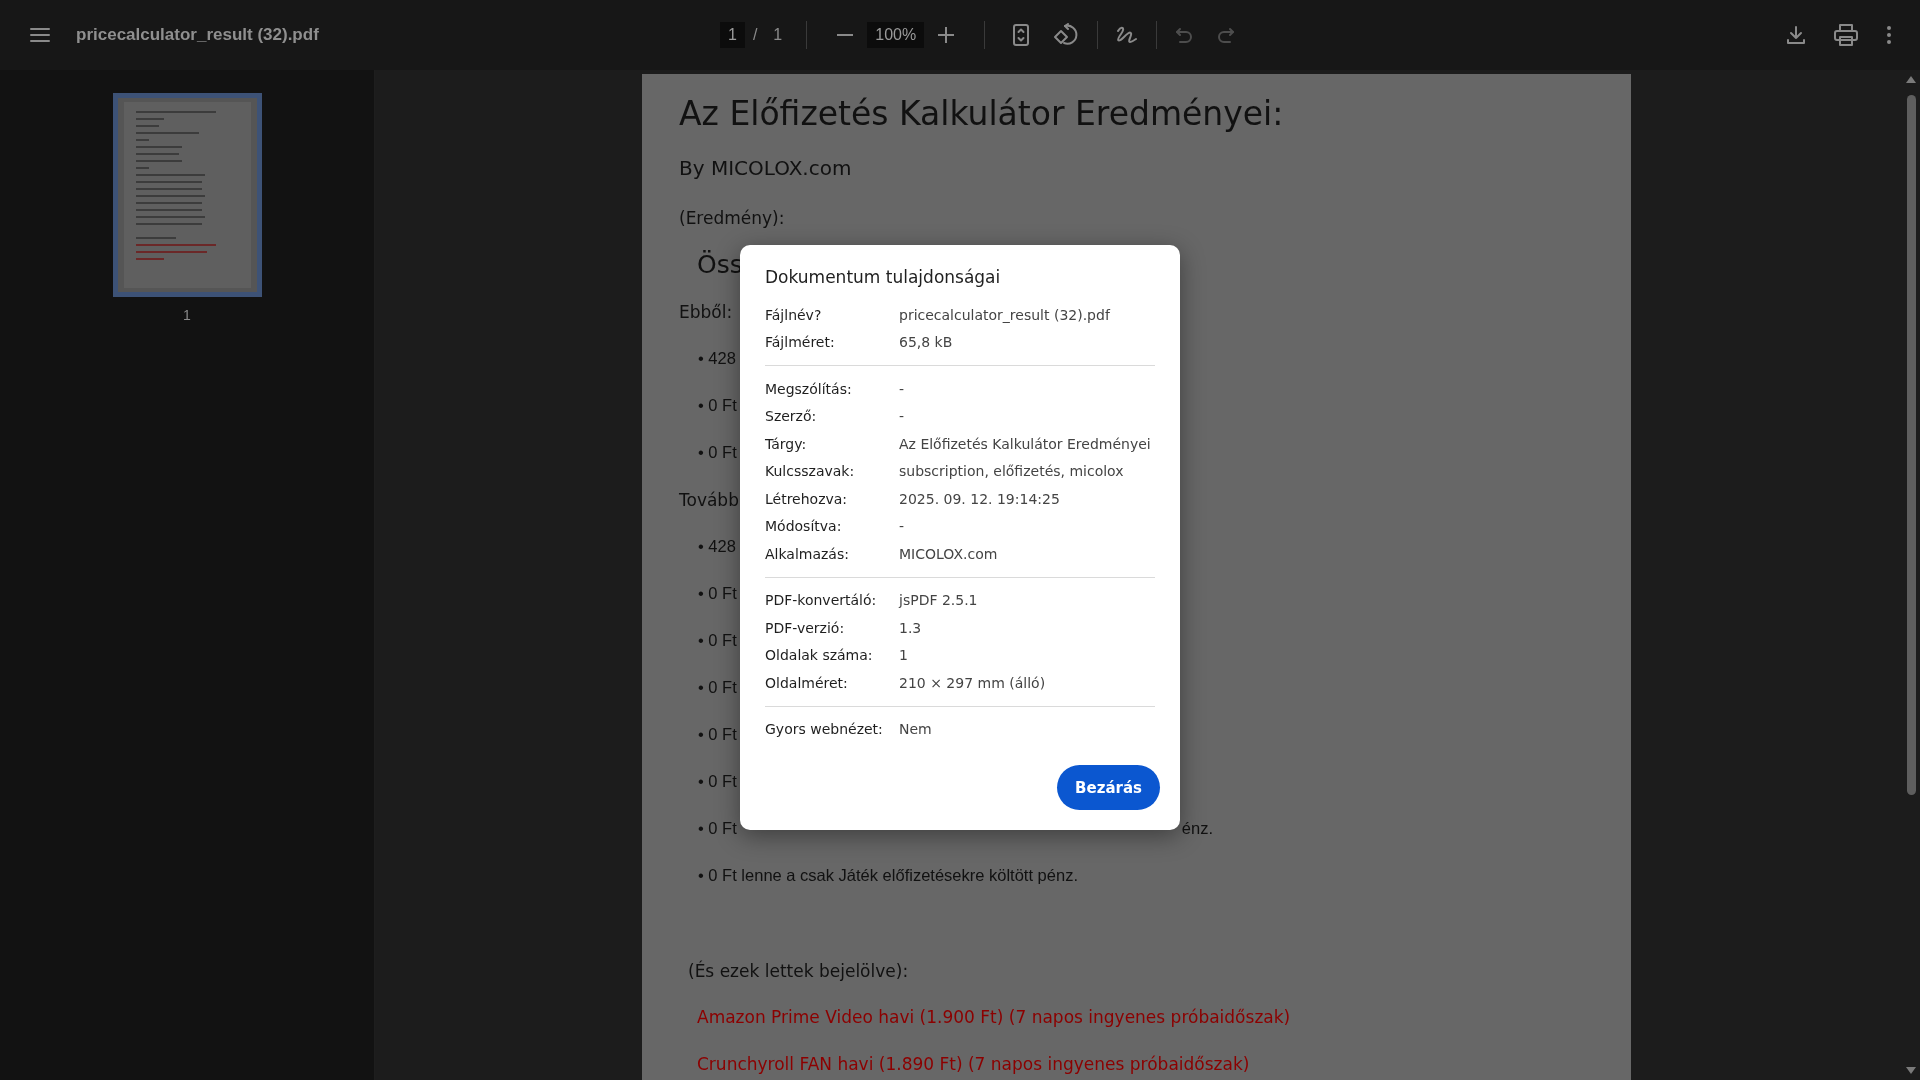 The height and width of the screenshot is (1080, 1920). I want to click on document-title: Az Előfizetés Kalkulátor Eredményei:, so click(981, 113).